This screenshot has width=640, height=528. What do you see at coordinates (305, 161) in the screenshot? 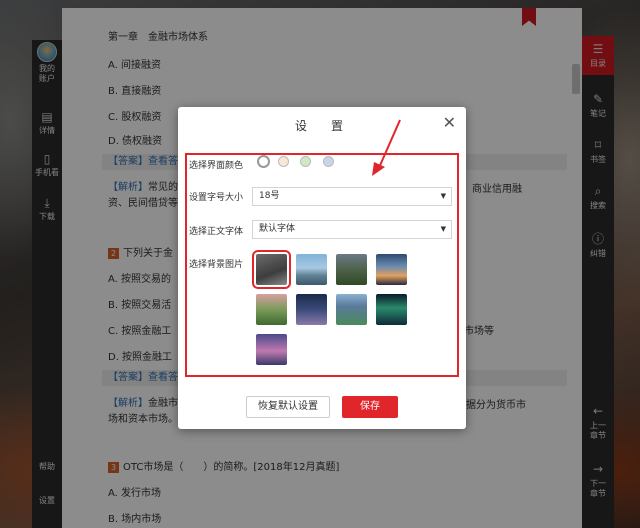
I see `theme-color-green` at bounding box center [305, 161].